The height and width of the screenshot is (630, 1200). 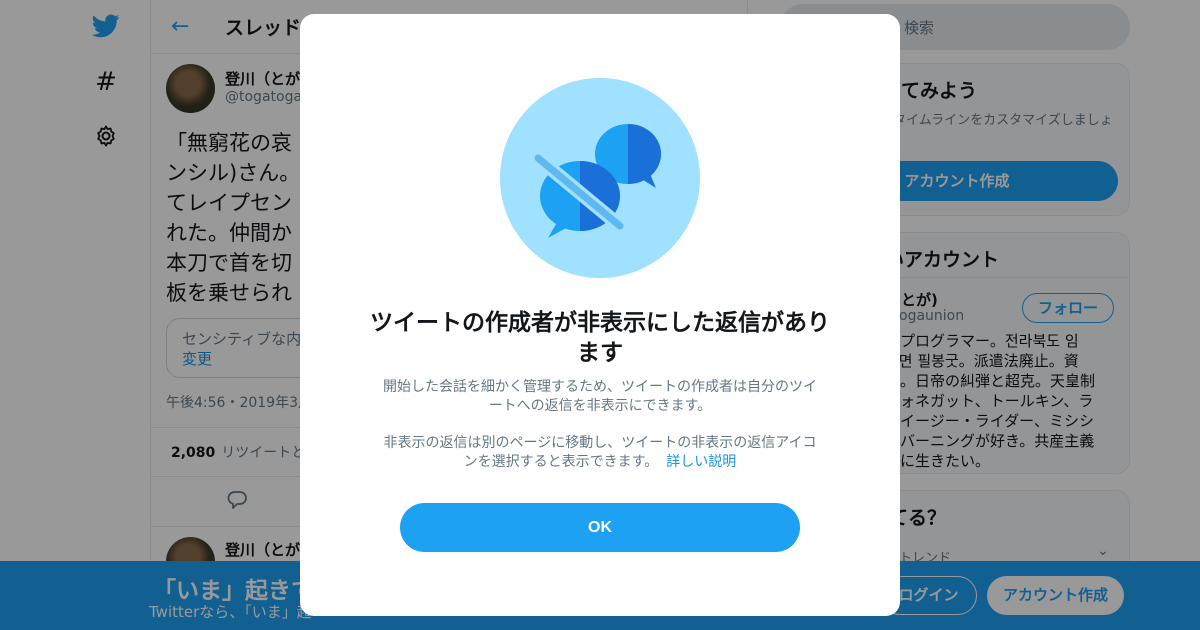 I want to click on learn-more-link: 詳しい説明, so click(x=701, y=462).